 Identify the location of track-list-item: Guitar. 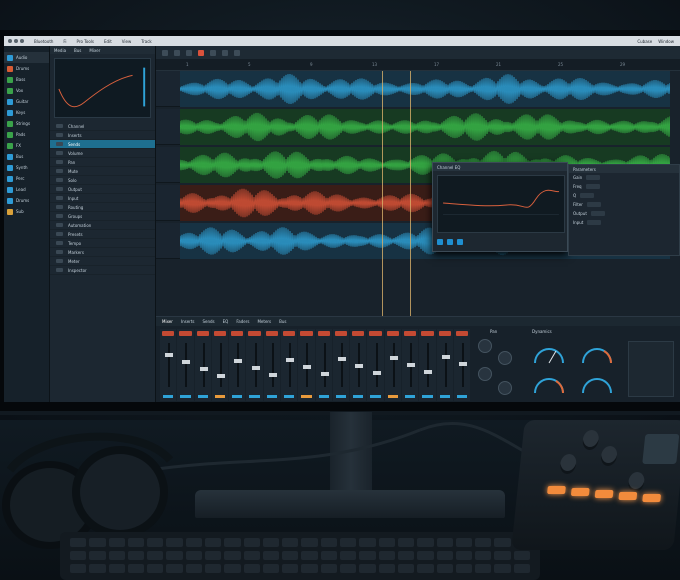
(26, 101).